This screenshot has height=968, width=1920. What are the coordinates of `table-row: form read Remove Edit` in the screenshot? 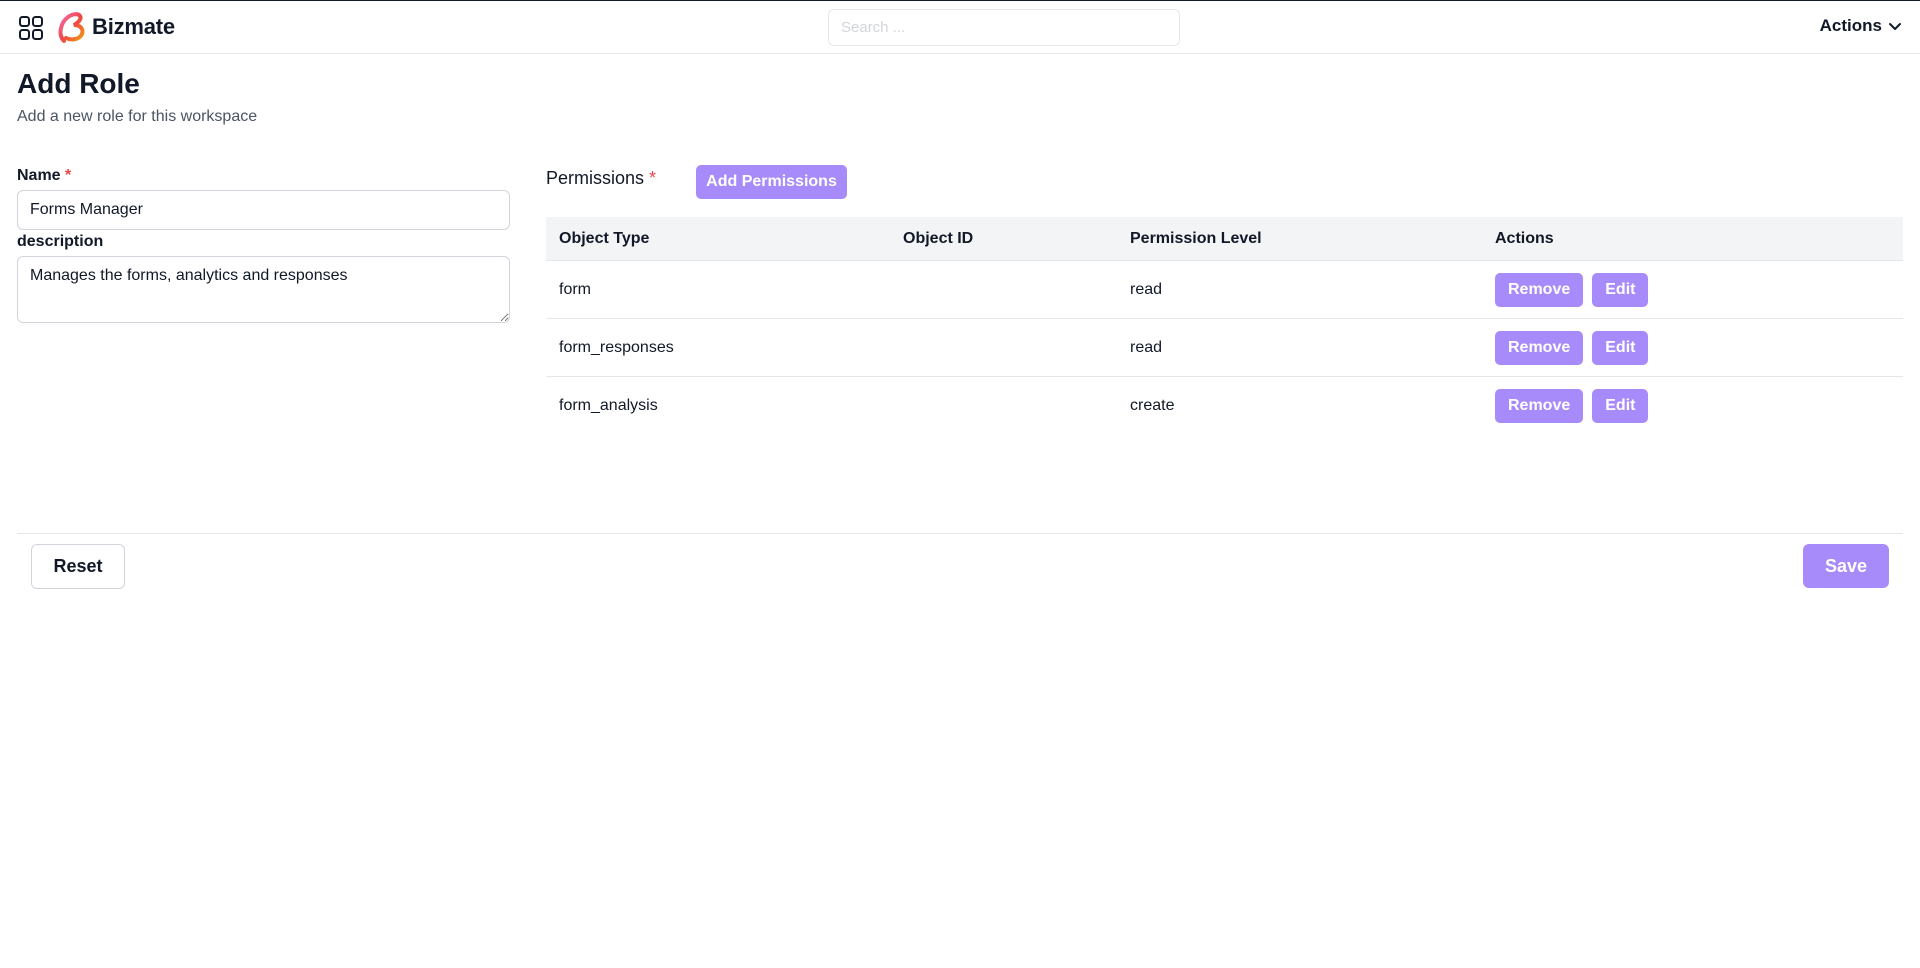 It's located at (1224, 290).